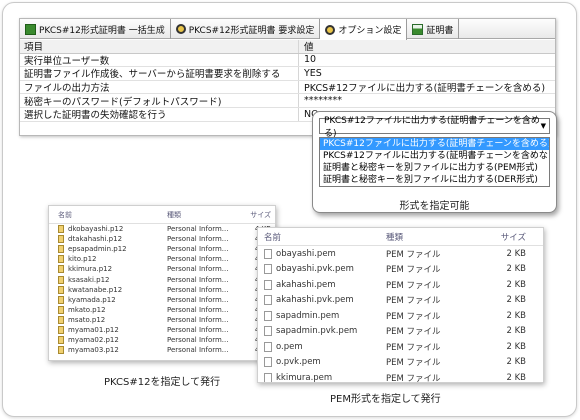 The height and width of the screenshot is (420, 580). Describe the element at coordinates (400, 285) in the screenshot. I see `file-row: akahashi.pem PEM ファイル 2 KB` at that location.